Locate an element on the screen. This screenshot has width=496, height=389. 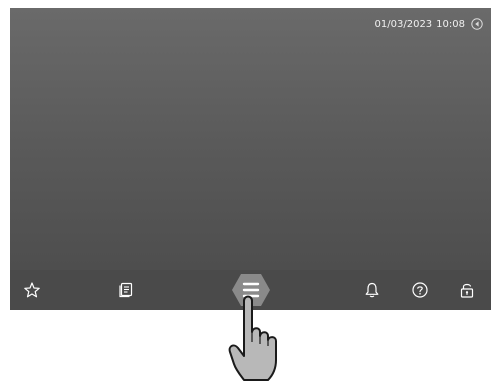
favorites-button is located at coordinates (32, 290).